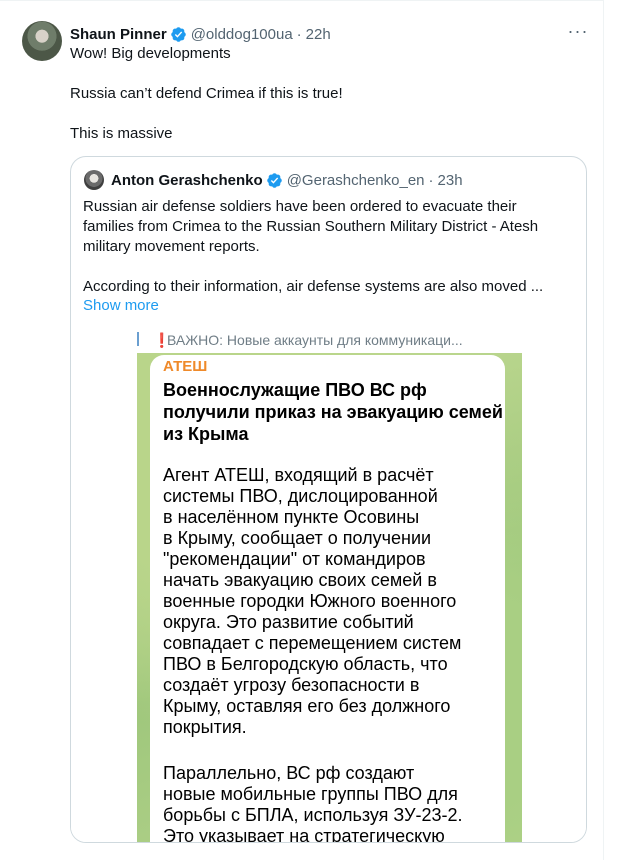 This screenshot has width=619, height=860. Describe the element at coordinates (305, 664) in the screenshot. I see `body-line: ПВО в Белгородскую область, что` at that location.